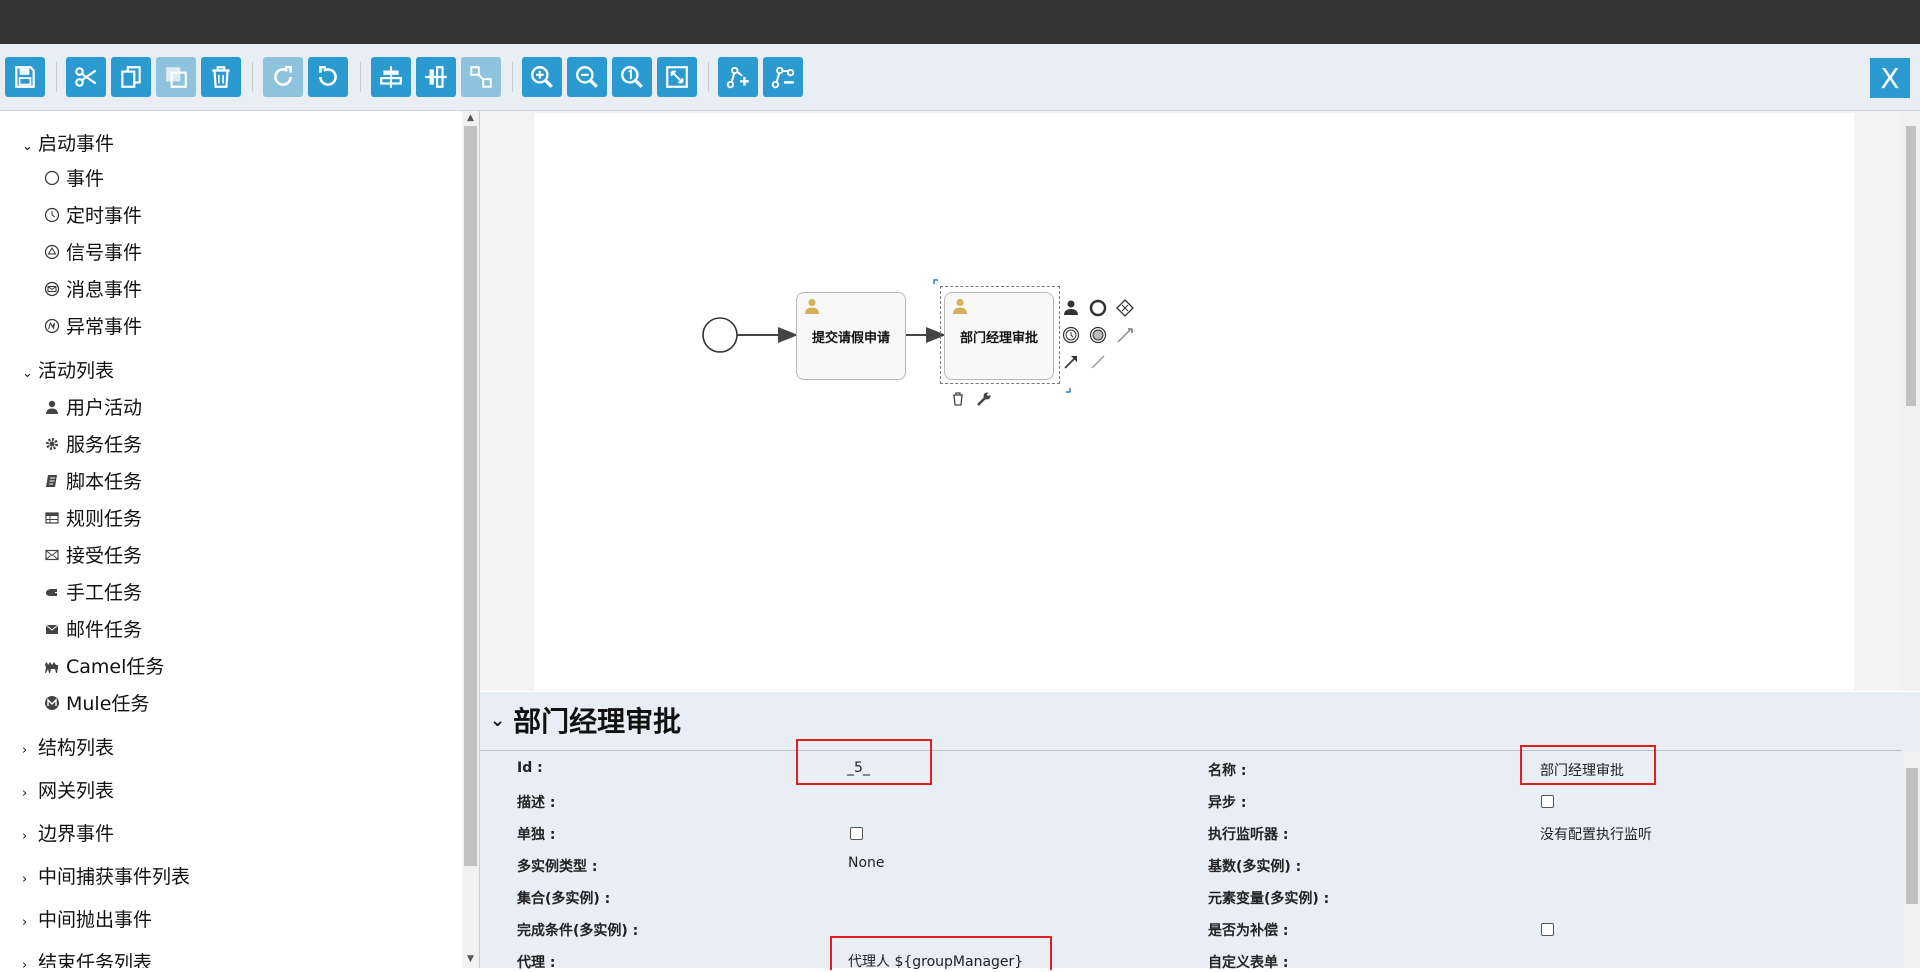 The width and height of the screenshot is (1920, 972). I want to click on association-icon, so click(1125, 335).